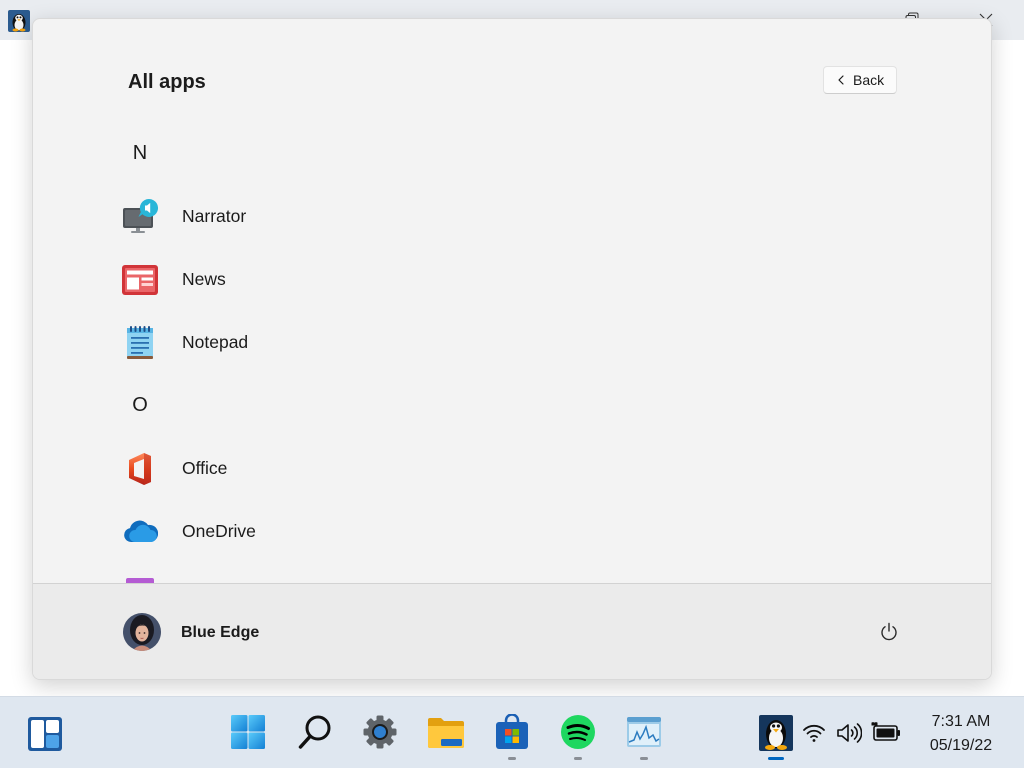  What do you see at coordinates (140, 280) in the screenshot?
I see `news-icon` at bounding box center [140, 280].